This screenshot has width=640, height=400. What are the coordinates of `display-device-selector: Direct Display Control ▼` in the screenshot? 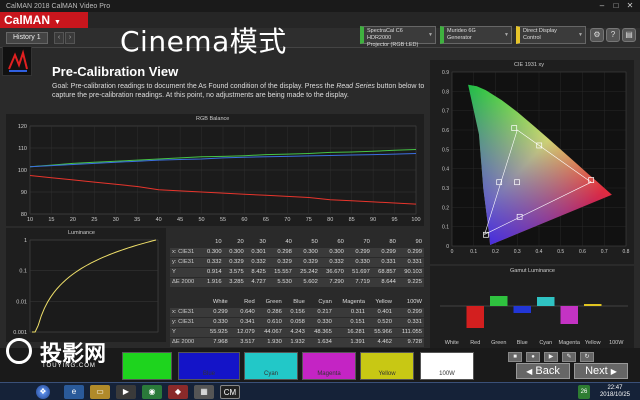 It's located at (551, 35).